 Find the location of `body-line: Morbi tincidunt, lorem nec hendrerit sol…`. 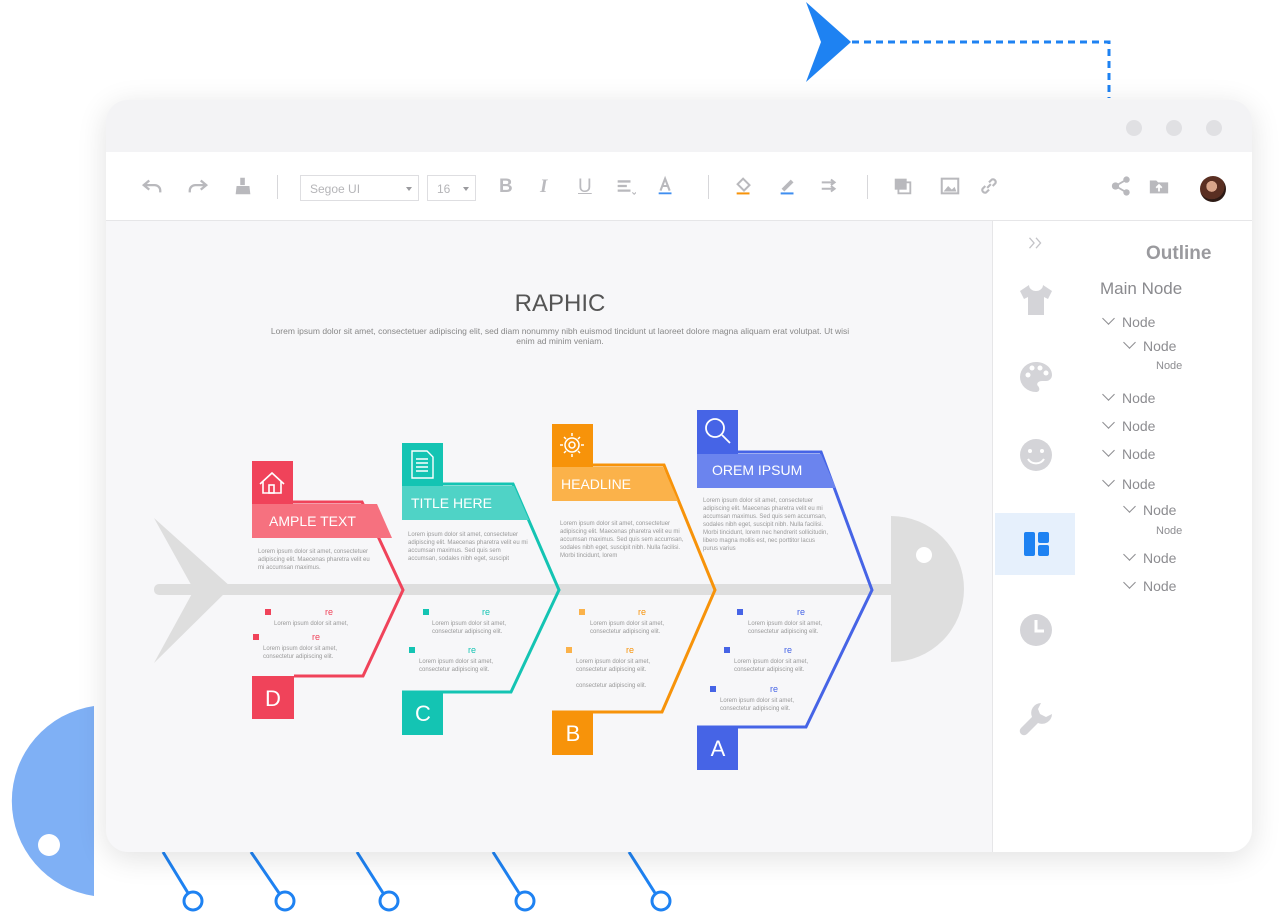

body-line: Morbi tincidunt, lorem nec hendrerit sol… is located at coordinates (765, 533).